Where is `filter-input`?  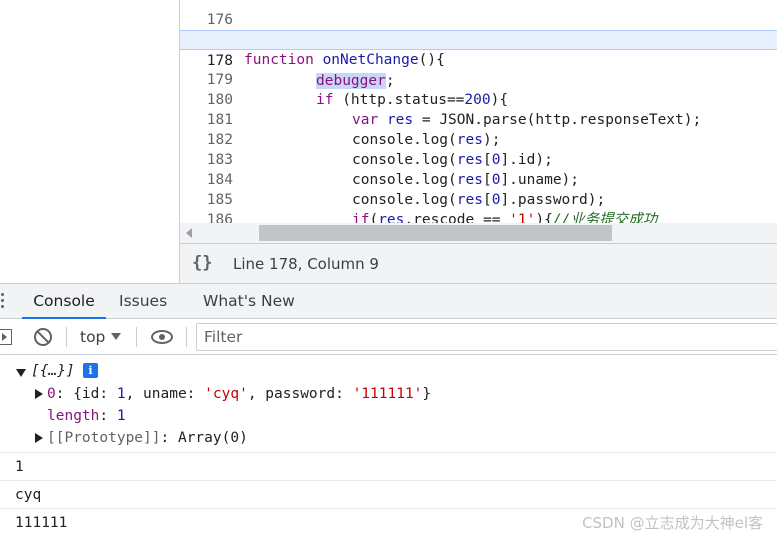 filter-input is located at coordinates (486, 337).